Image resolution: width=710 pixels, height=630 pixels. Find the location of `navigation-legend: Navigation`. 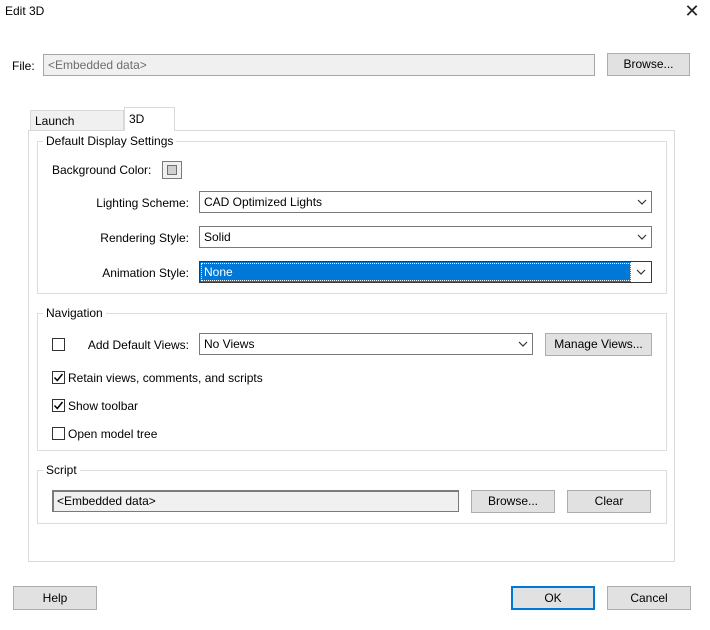

navigation-legend: Navigation is located at coordinates (74, 313).